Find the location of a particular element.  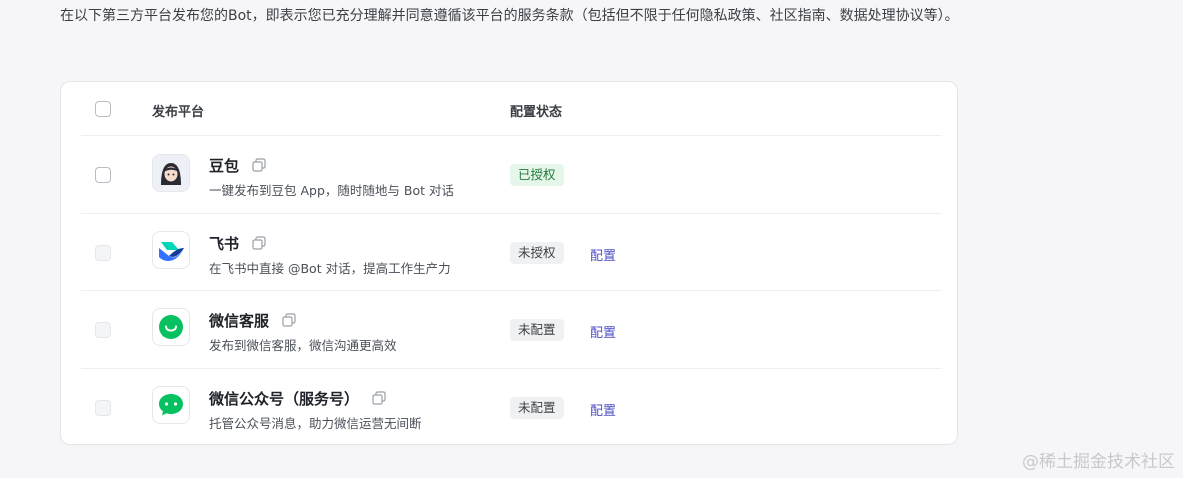

table-row-feishu: 飞书 在飞书中直接 @Bot 对话，提高工作生产力 未授权 配置 is located at coordinates (511, 252).